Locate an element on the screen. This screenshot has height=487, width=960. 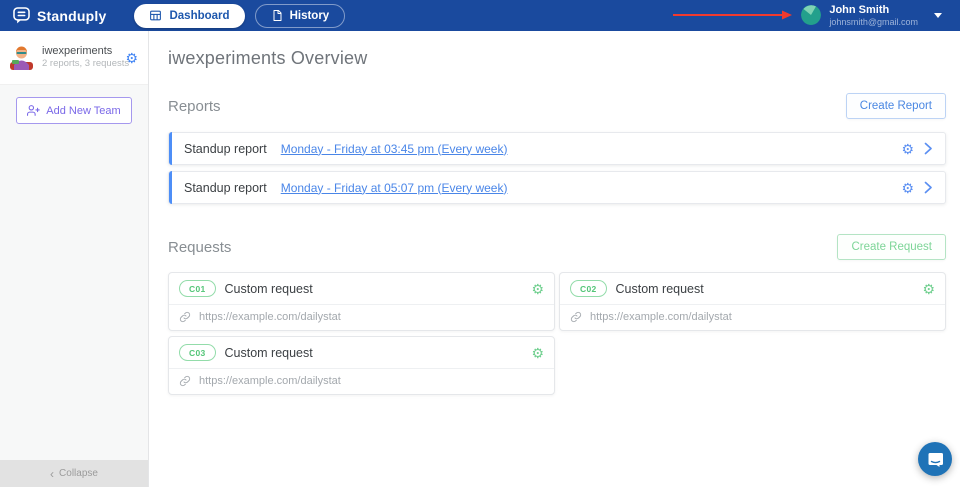
user-plus-icon is located at coordinates (34, 110).